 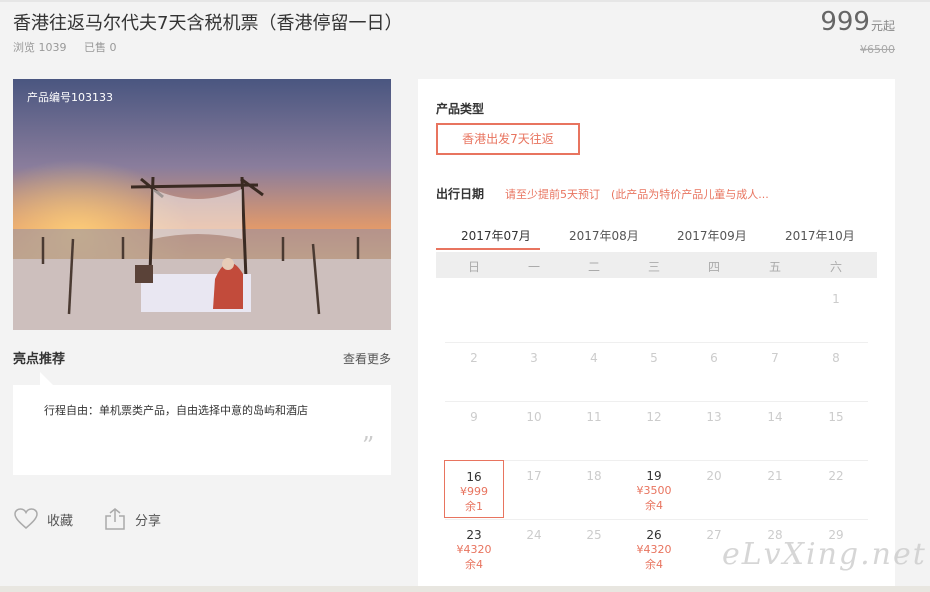 I want to click on calendar-day: 22, so click(x=836, y=489).